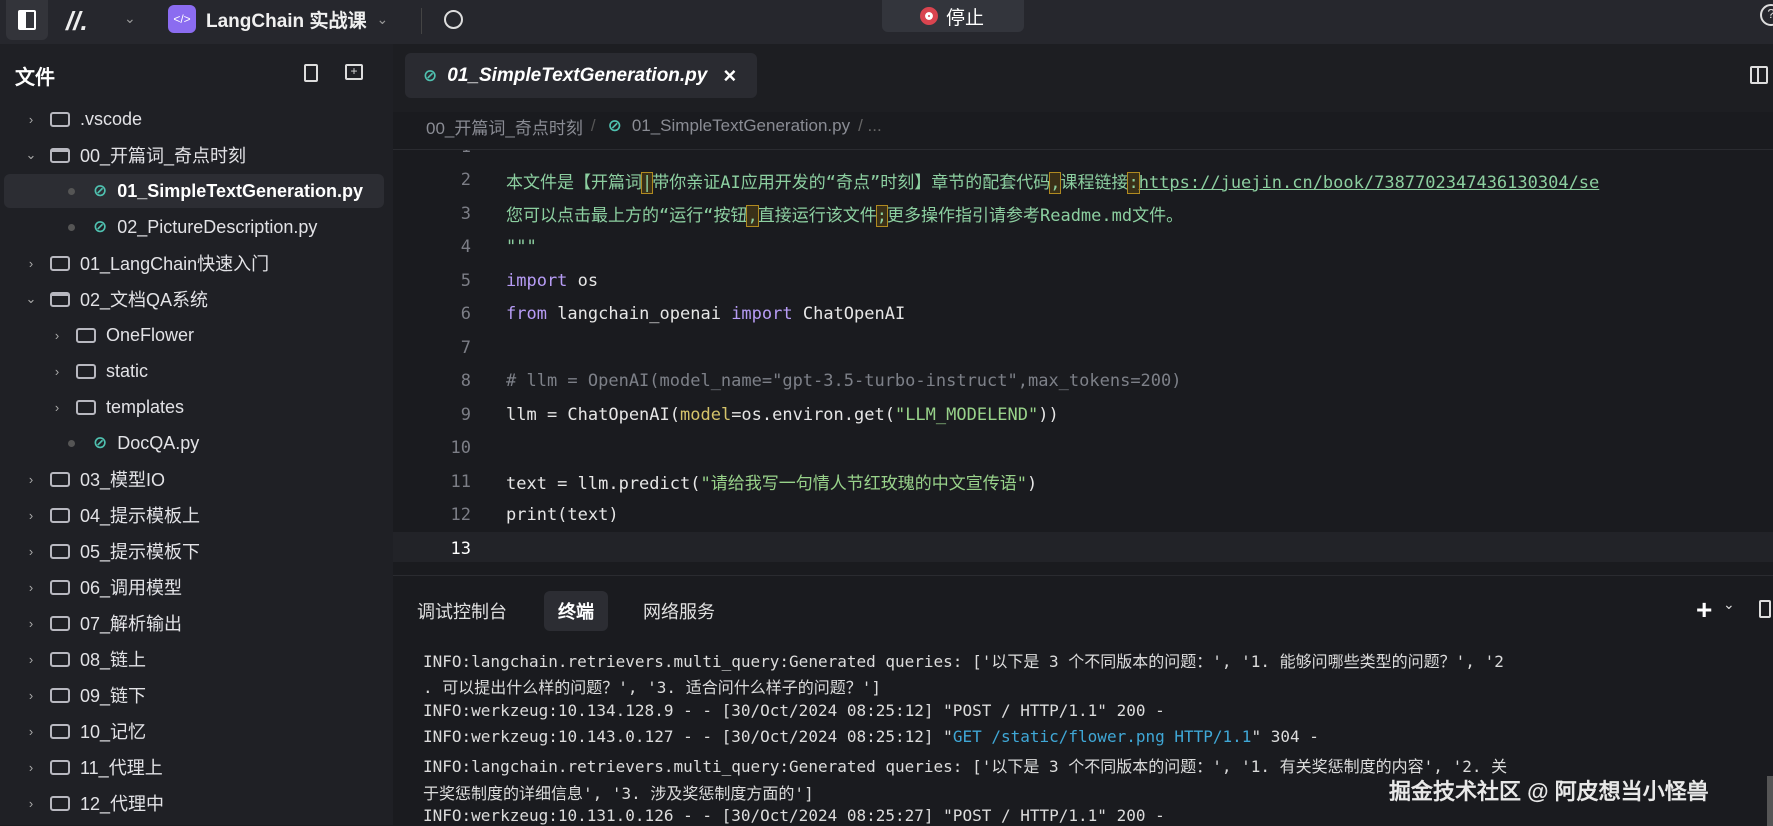 The width and height of the screenshot is (1773, 826). I want to click on add-terminal-button: +, so click(1704, 610).